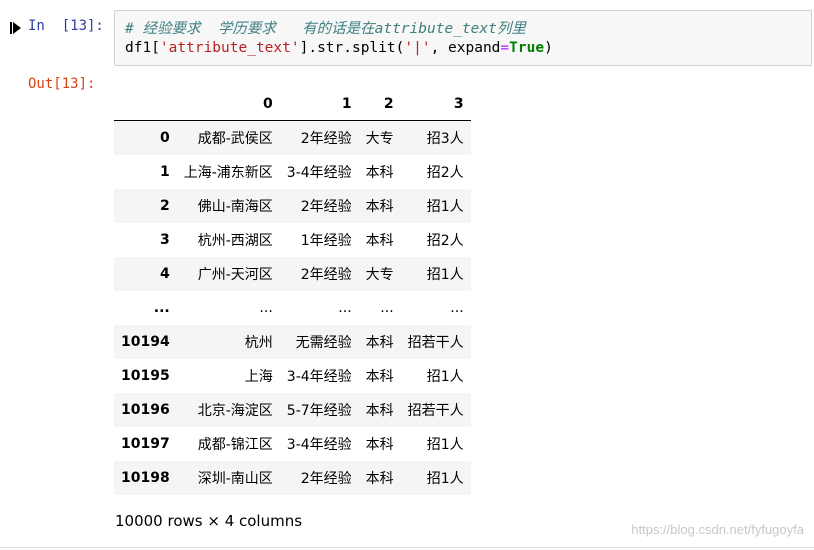 Image resolution: width=814 pixels, height=550 pixels. I want to click on row-index: 10197, so click(145, 444).